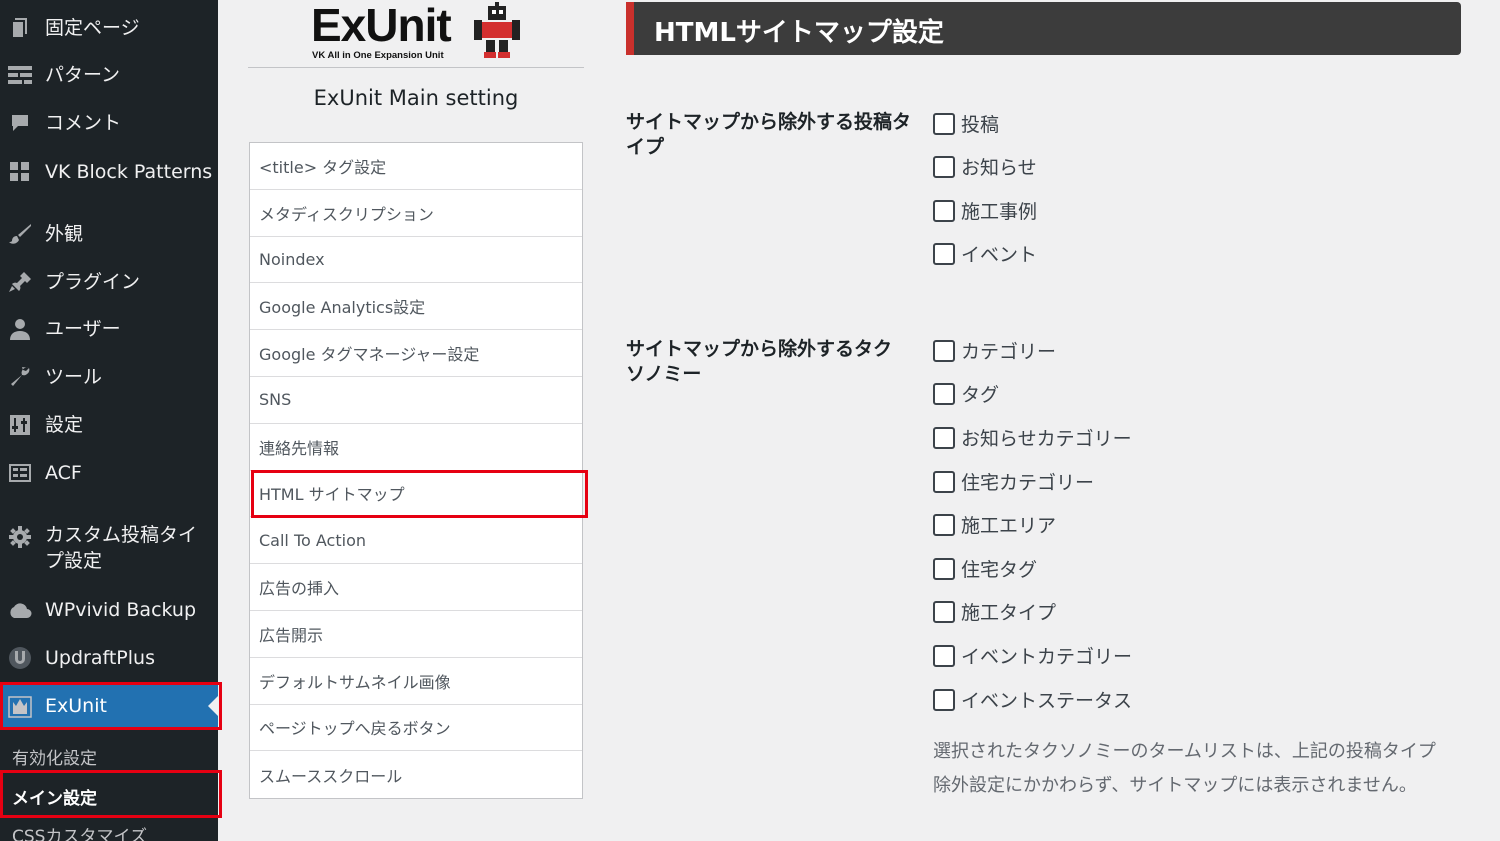 This screenshot has height=841, width=1500. I want to click on sidebar-item-label: UpdraftPlus, so click(100, 658).